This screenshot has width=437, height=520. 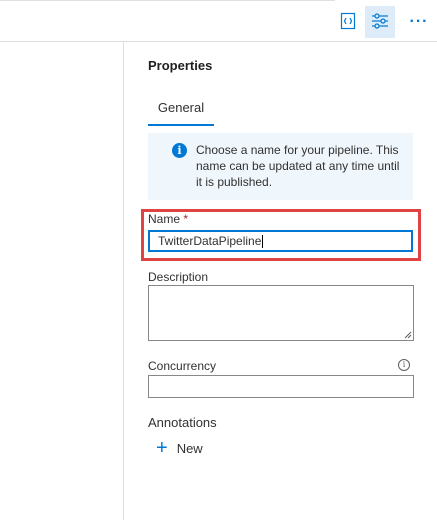 What do you see at coordinates (404, 365) in the screenshot?
I see `concurrency-info-icon: i` at bounding box center [404, 365].